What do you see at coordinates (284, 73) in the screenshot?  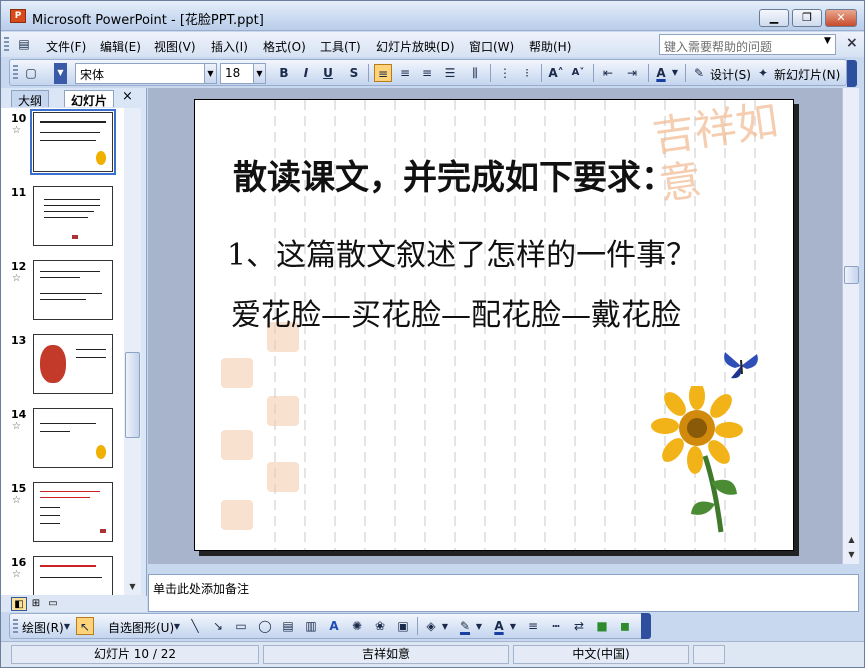 I see `bold-button: B` at bounding box center [284, 73].